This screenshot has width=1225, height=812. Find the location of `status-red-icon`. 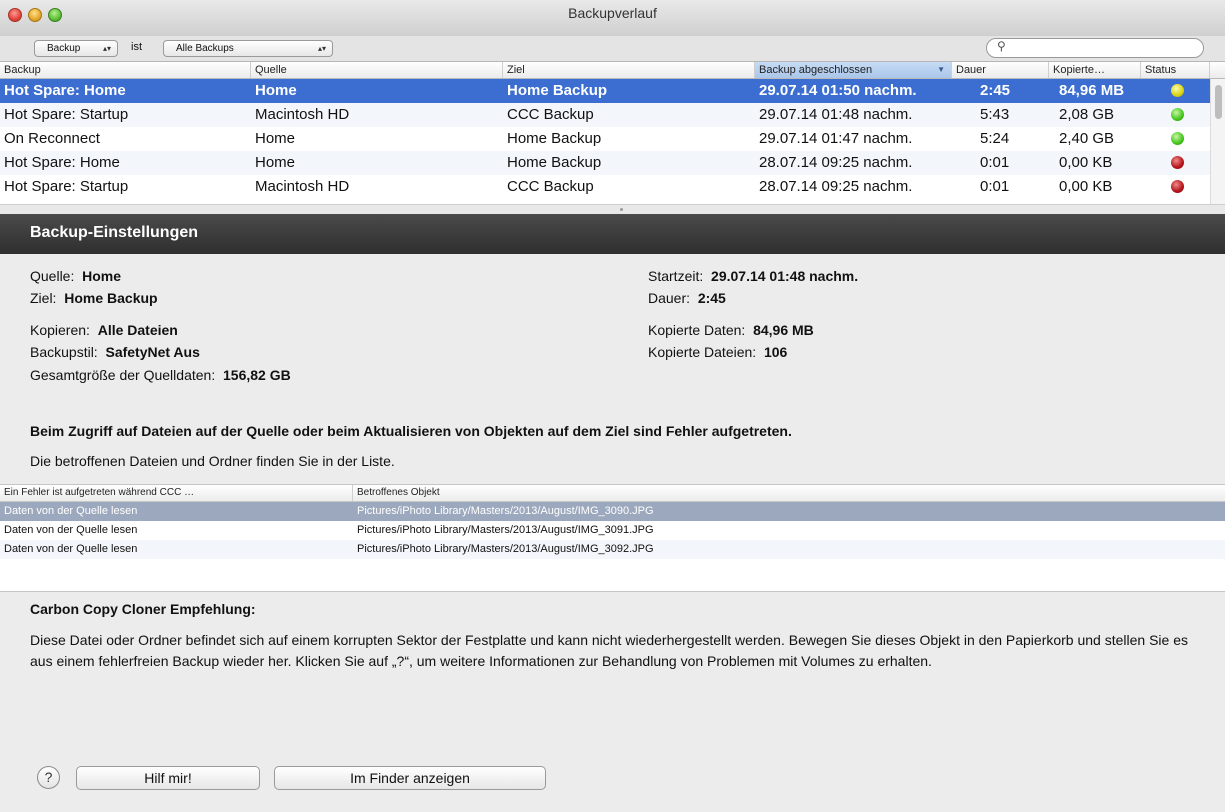

status-red-icon is located at coordinates (1177, 186).